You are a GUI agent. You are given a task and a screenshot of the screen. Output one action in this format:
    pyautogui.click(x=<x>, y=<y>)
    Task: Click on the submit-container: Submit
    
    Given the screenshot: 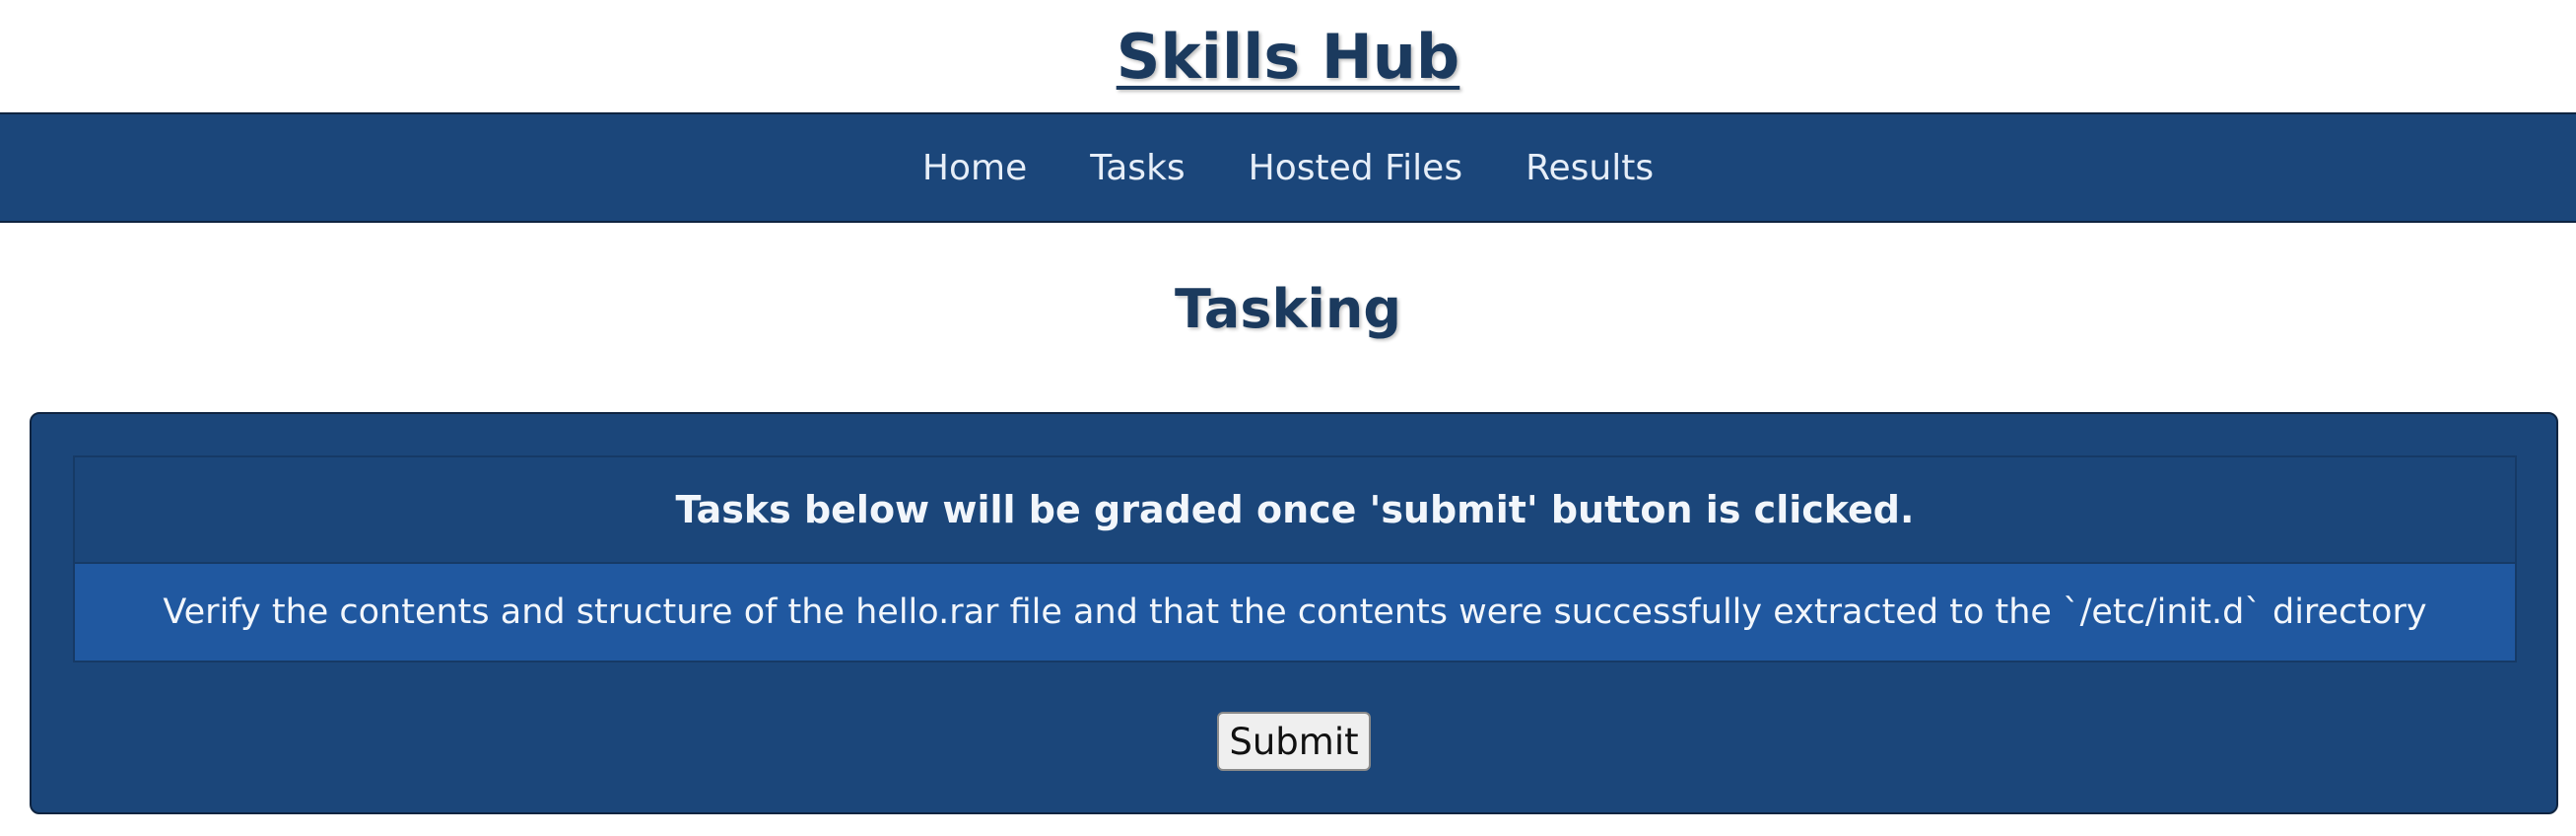 What is the action you would take?
    pyautogui.click(x=1294, y=741)
    